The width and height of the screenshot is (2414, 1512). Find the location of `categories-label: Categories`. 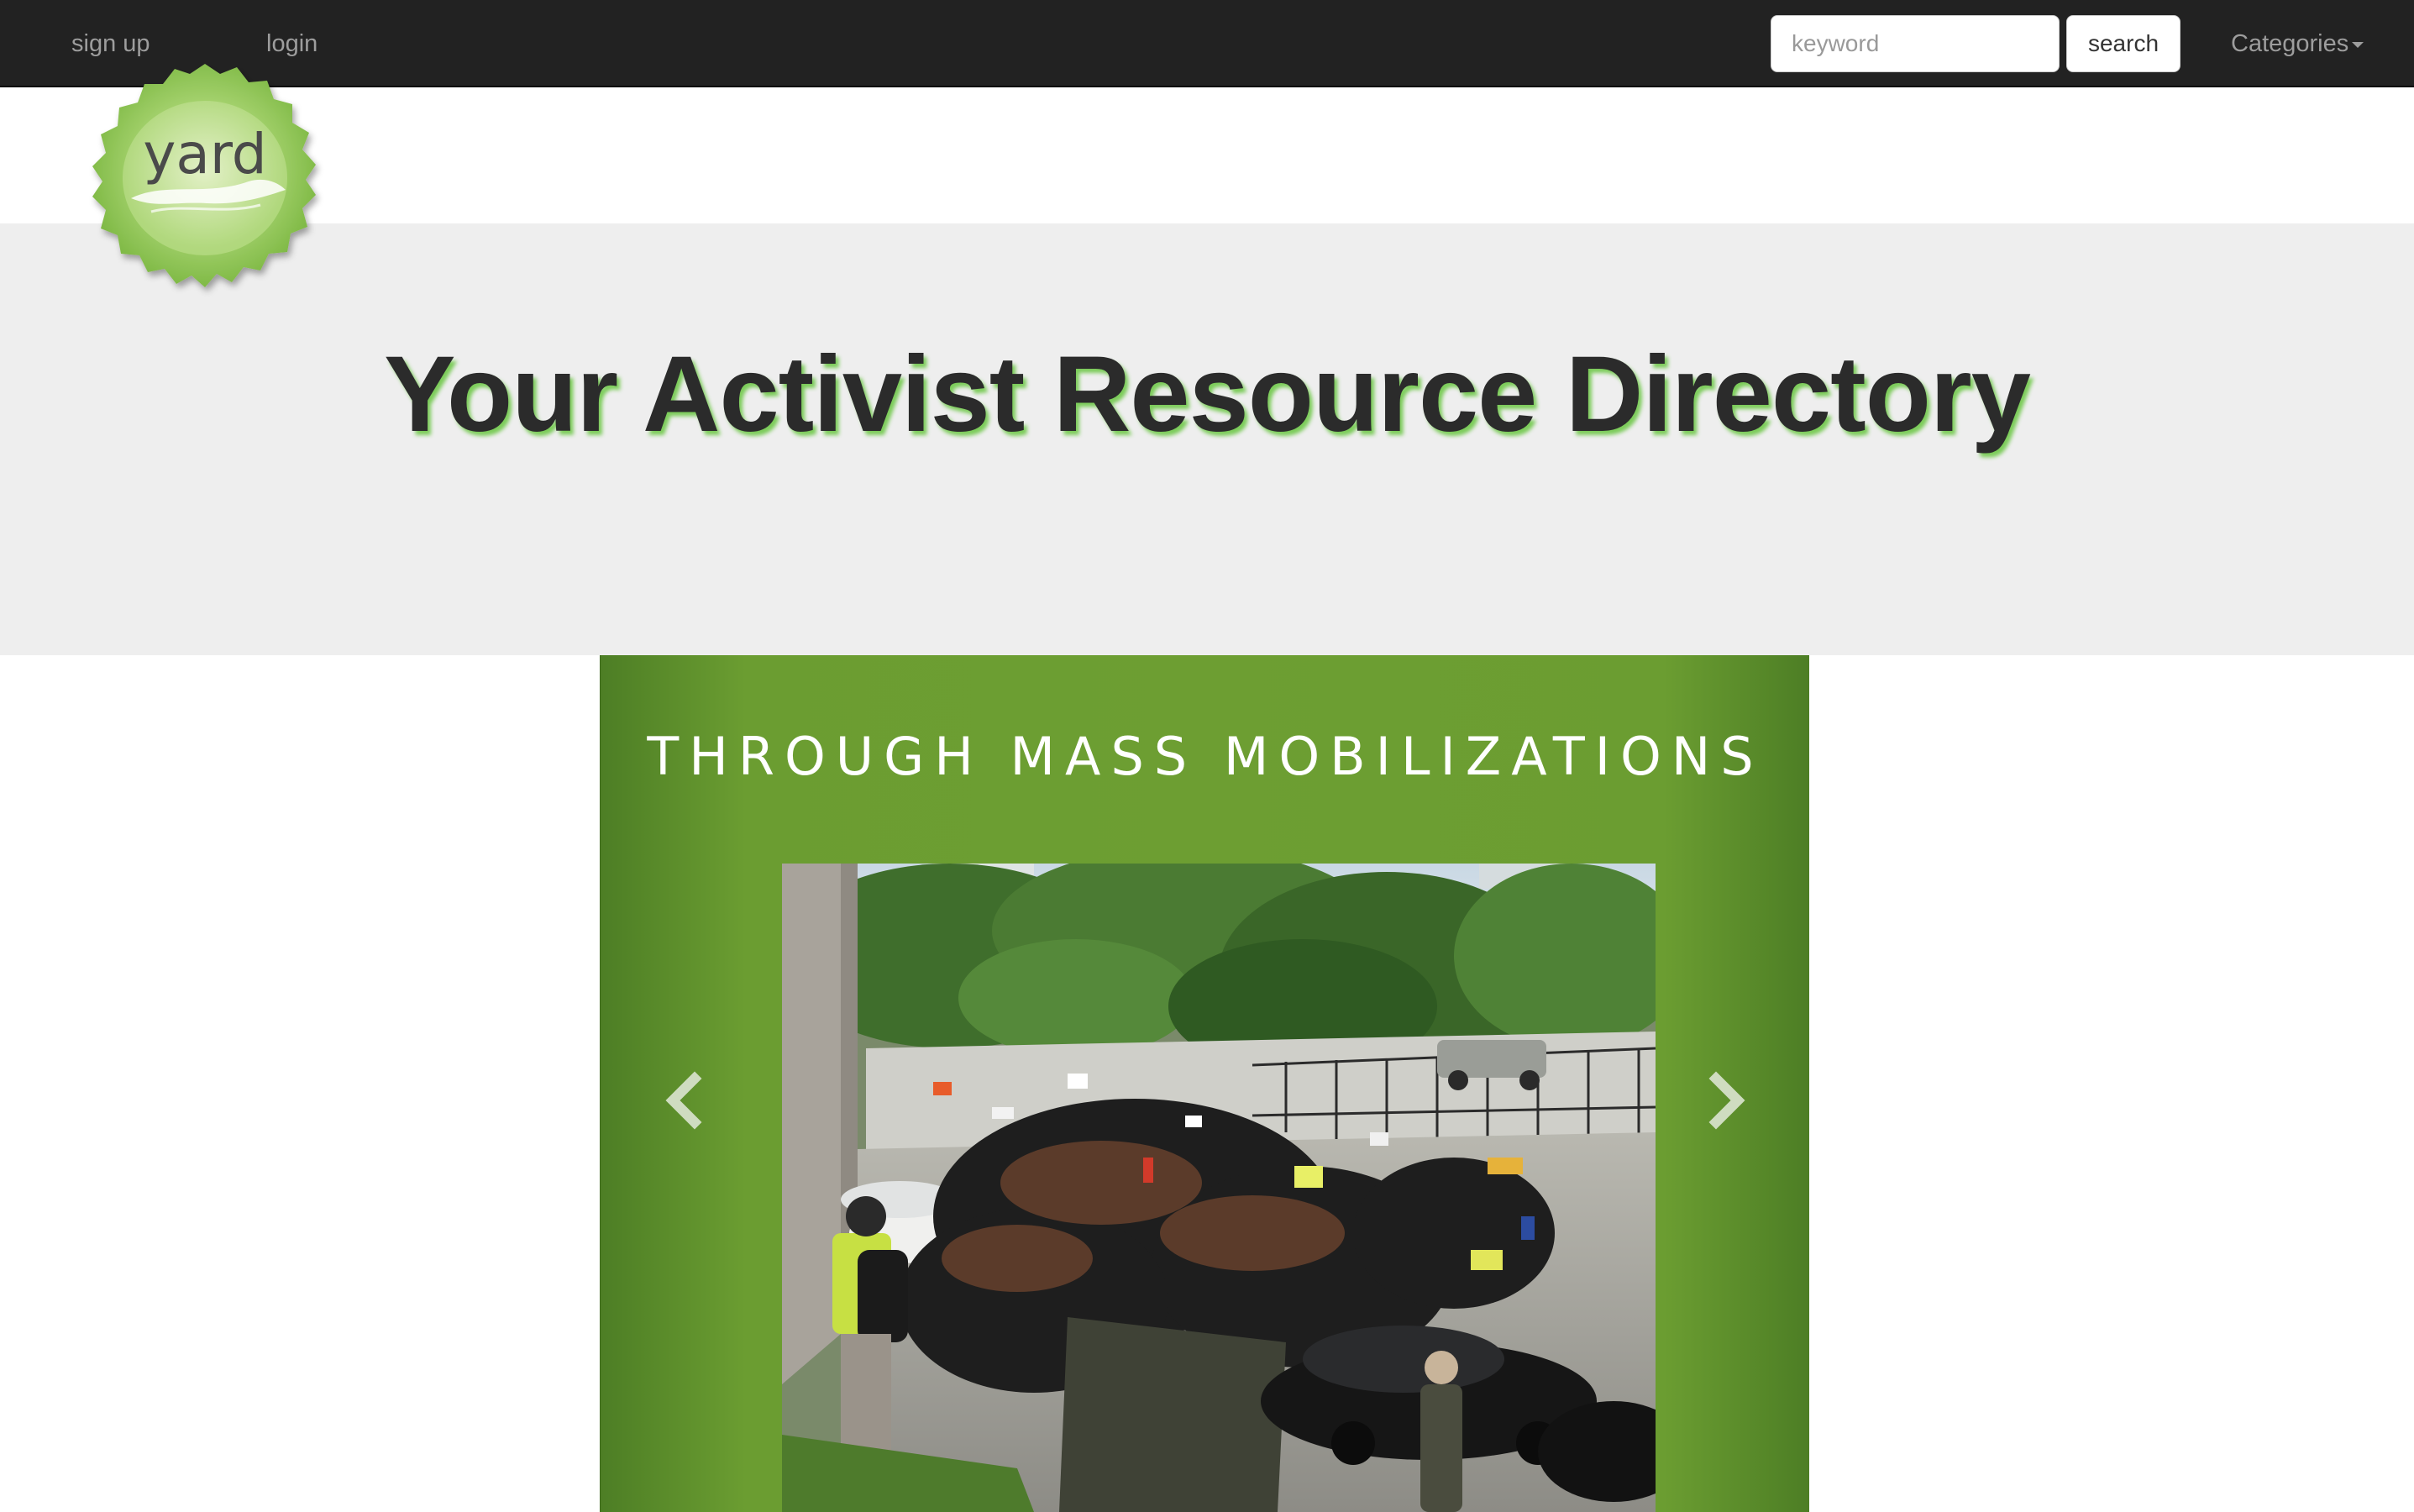

categories-label: Categories is located at coordinates (2290, 43).